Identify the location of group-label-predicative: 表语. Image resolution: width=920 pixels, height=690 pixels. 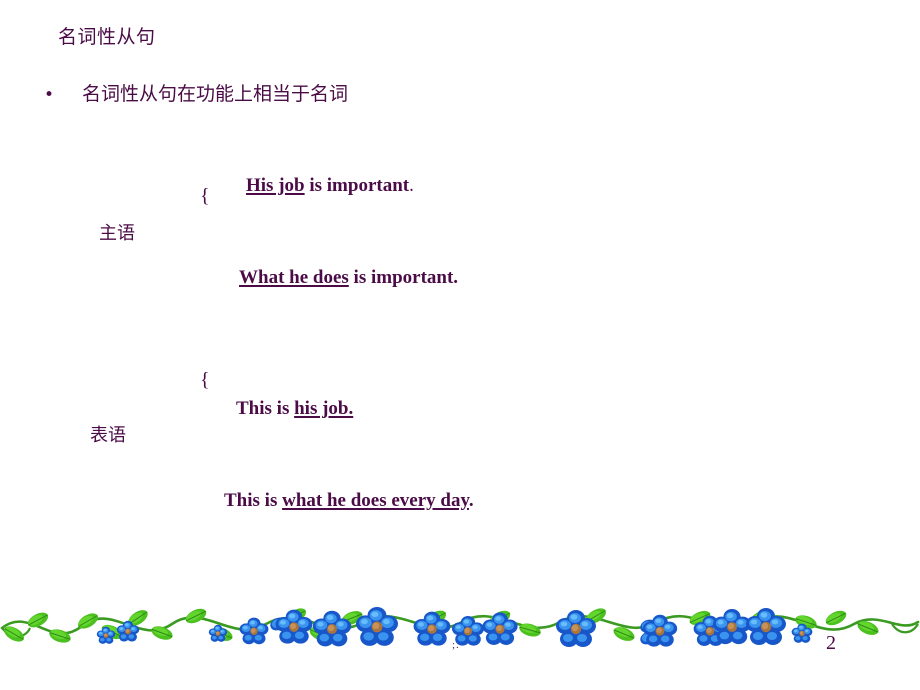
(108, 435).